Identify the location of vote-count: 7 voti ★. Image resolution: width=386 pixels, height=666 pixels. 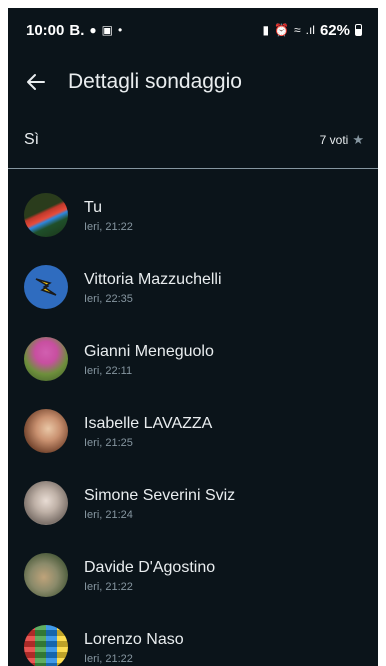
(342, 140).